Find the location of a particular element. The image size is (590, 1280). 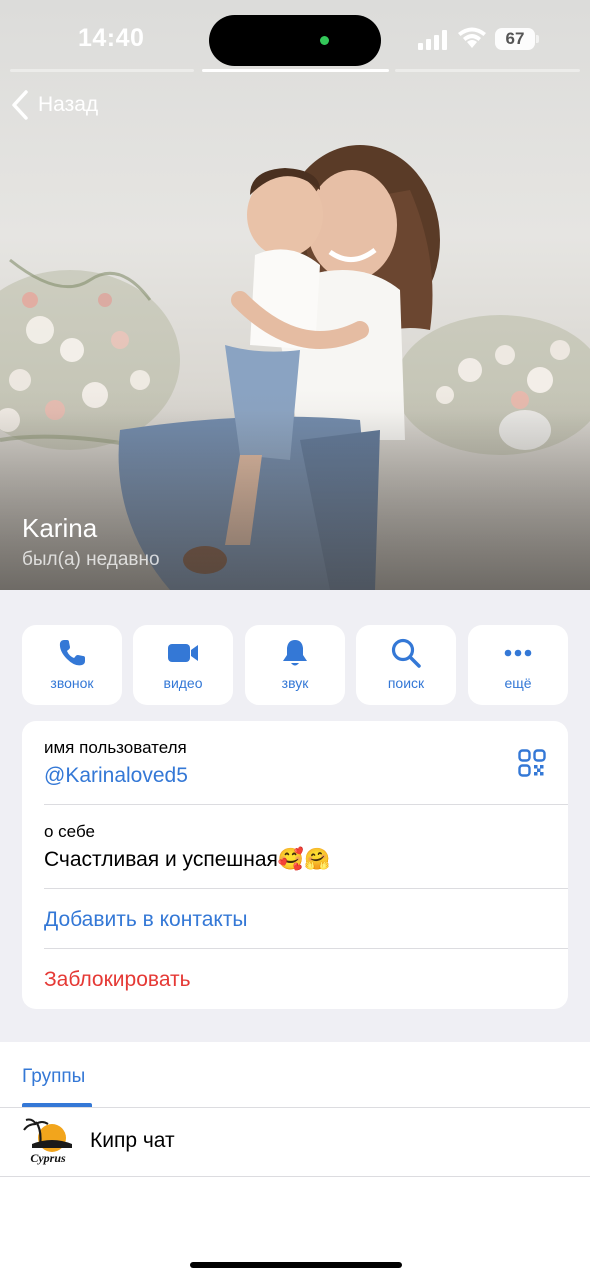

bell-icon is located at coordinates (295, 653).